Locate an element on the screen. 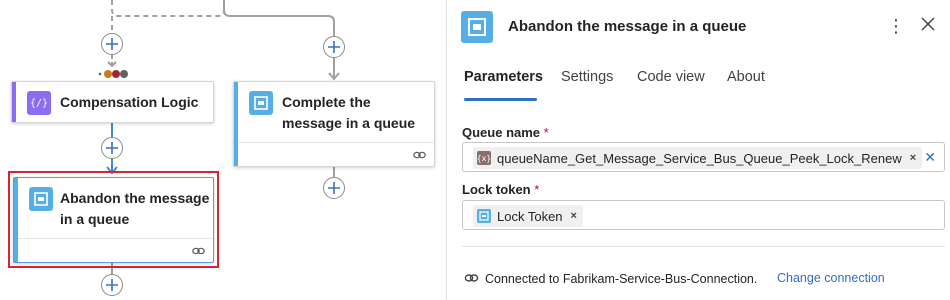 Image resolution: width=950 pixels, height=300 pixels. lock-token-token: Lock Token × is located at coordinates (528, 216).